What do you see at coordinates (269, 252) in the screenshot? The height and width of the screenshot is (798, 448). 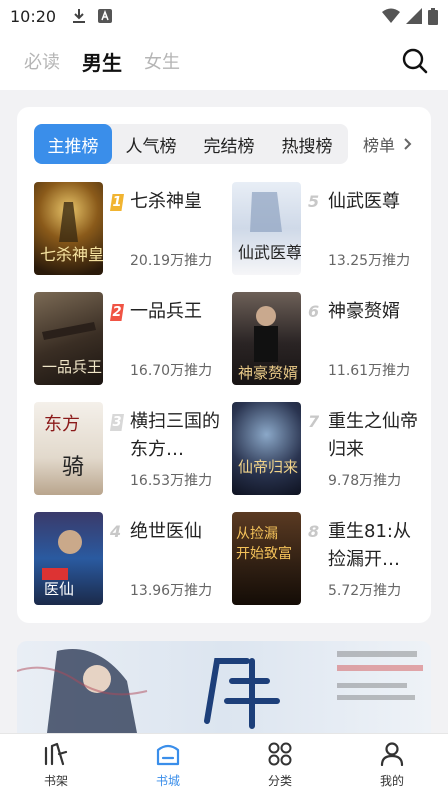 I see `svg-text: 仙武医尊` at bounding box center [269, 252].